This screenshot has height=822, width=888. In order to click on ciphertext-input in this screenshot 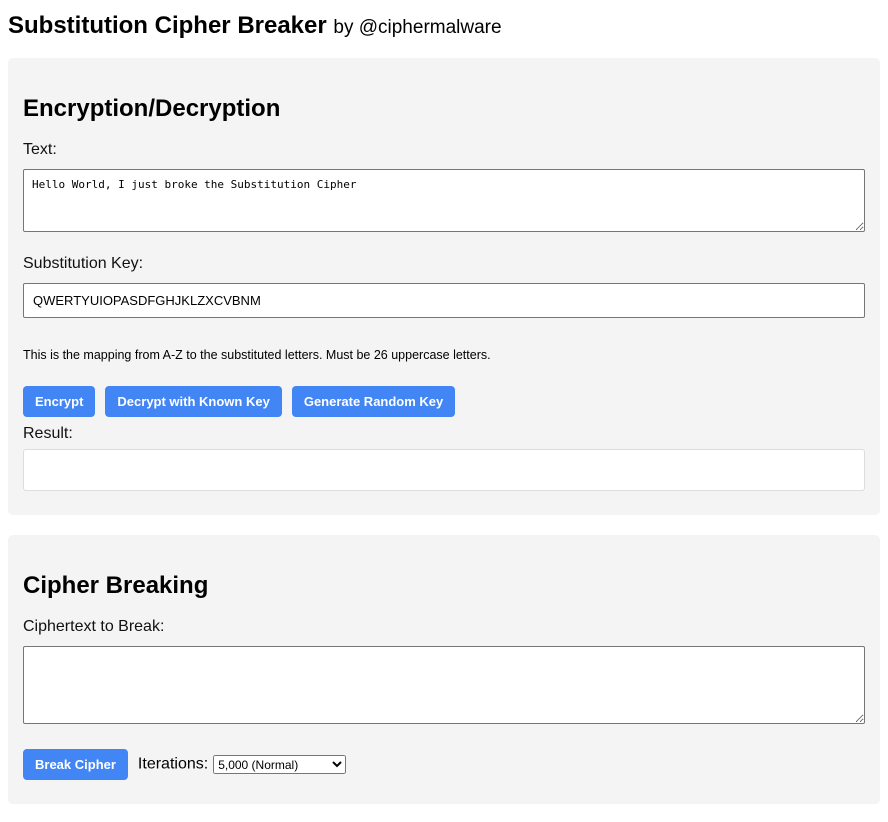, I will do `click(444, 685)`.